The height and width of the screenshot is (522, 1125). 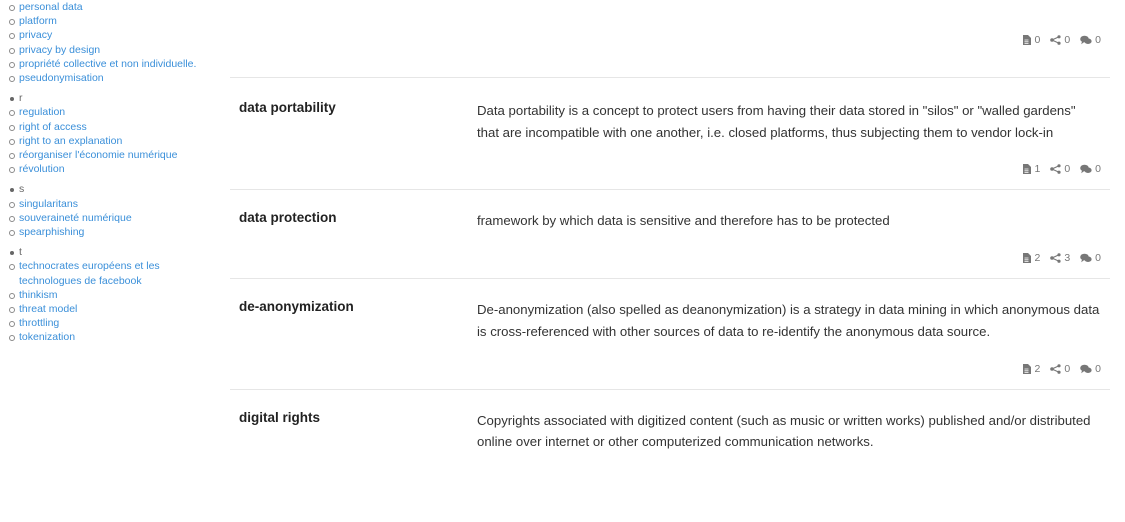 What do you see at coordinates (115, 252) in the screenshot?
I see `sidebar-letter-heading: t` at bounding box center [115, 252].